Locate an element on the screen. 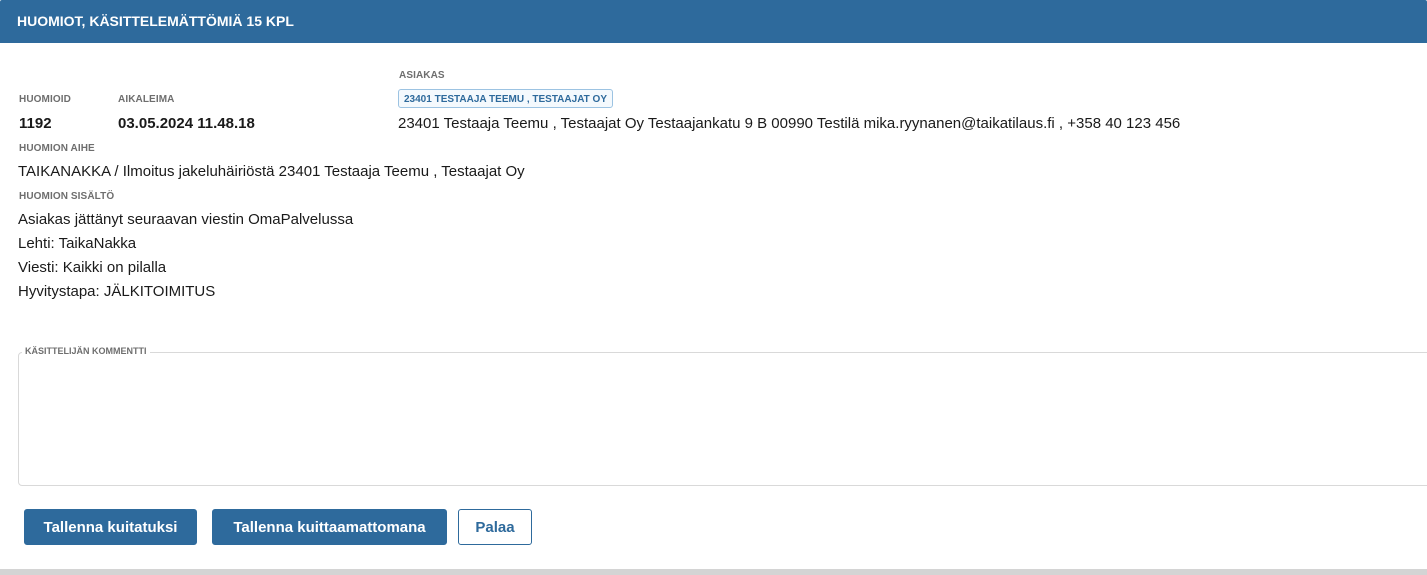  save-unacknowledged-button: Tallenna kuittaamattomana is located at coordinates (329, 527).